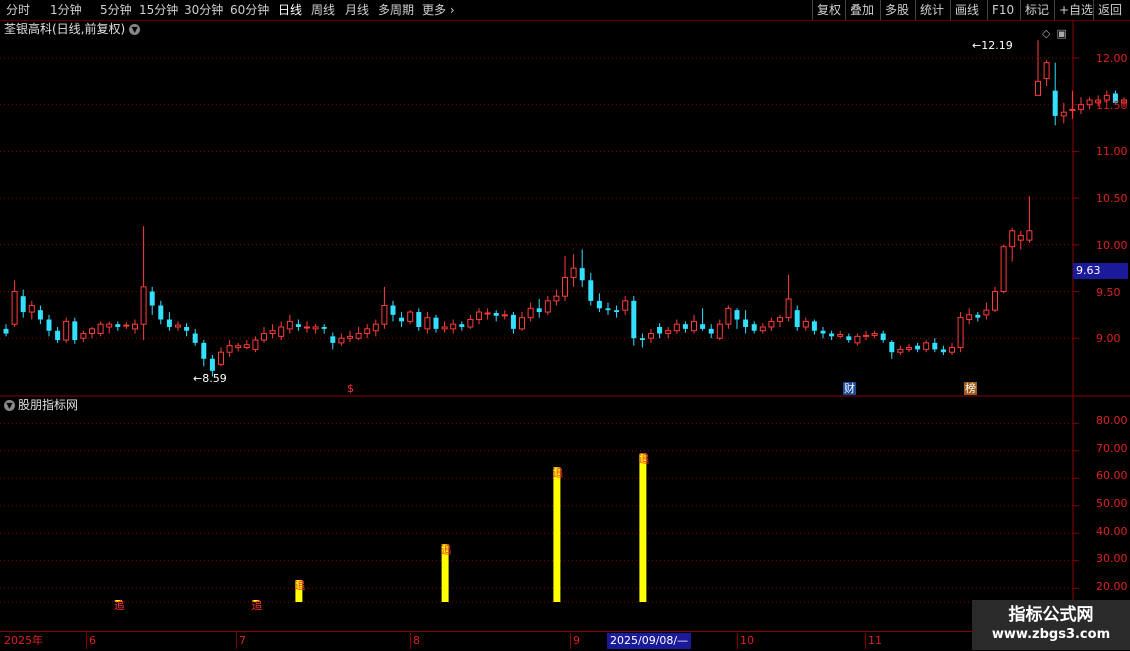 Image resolution: width=1130 pixels, height=651 pixels. What do you see at coordinates (1112, 58) in the screenshot?
I see `price-axis-label: 12.00` at bounding box center [1112, 58].